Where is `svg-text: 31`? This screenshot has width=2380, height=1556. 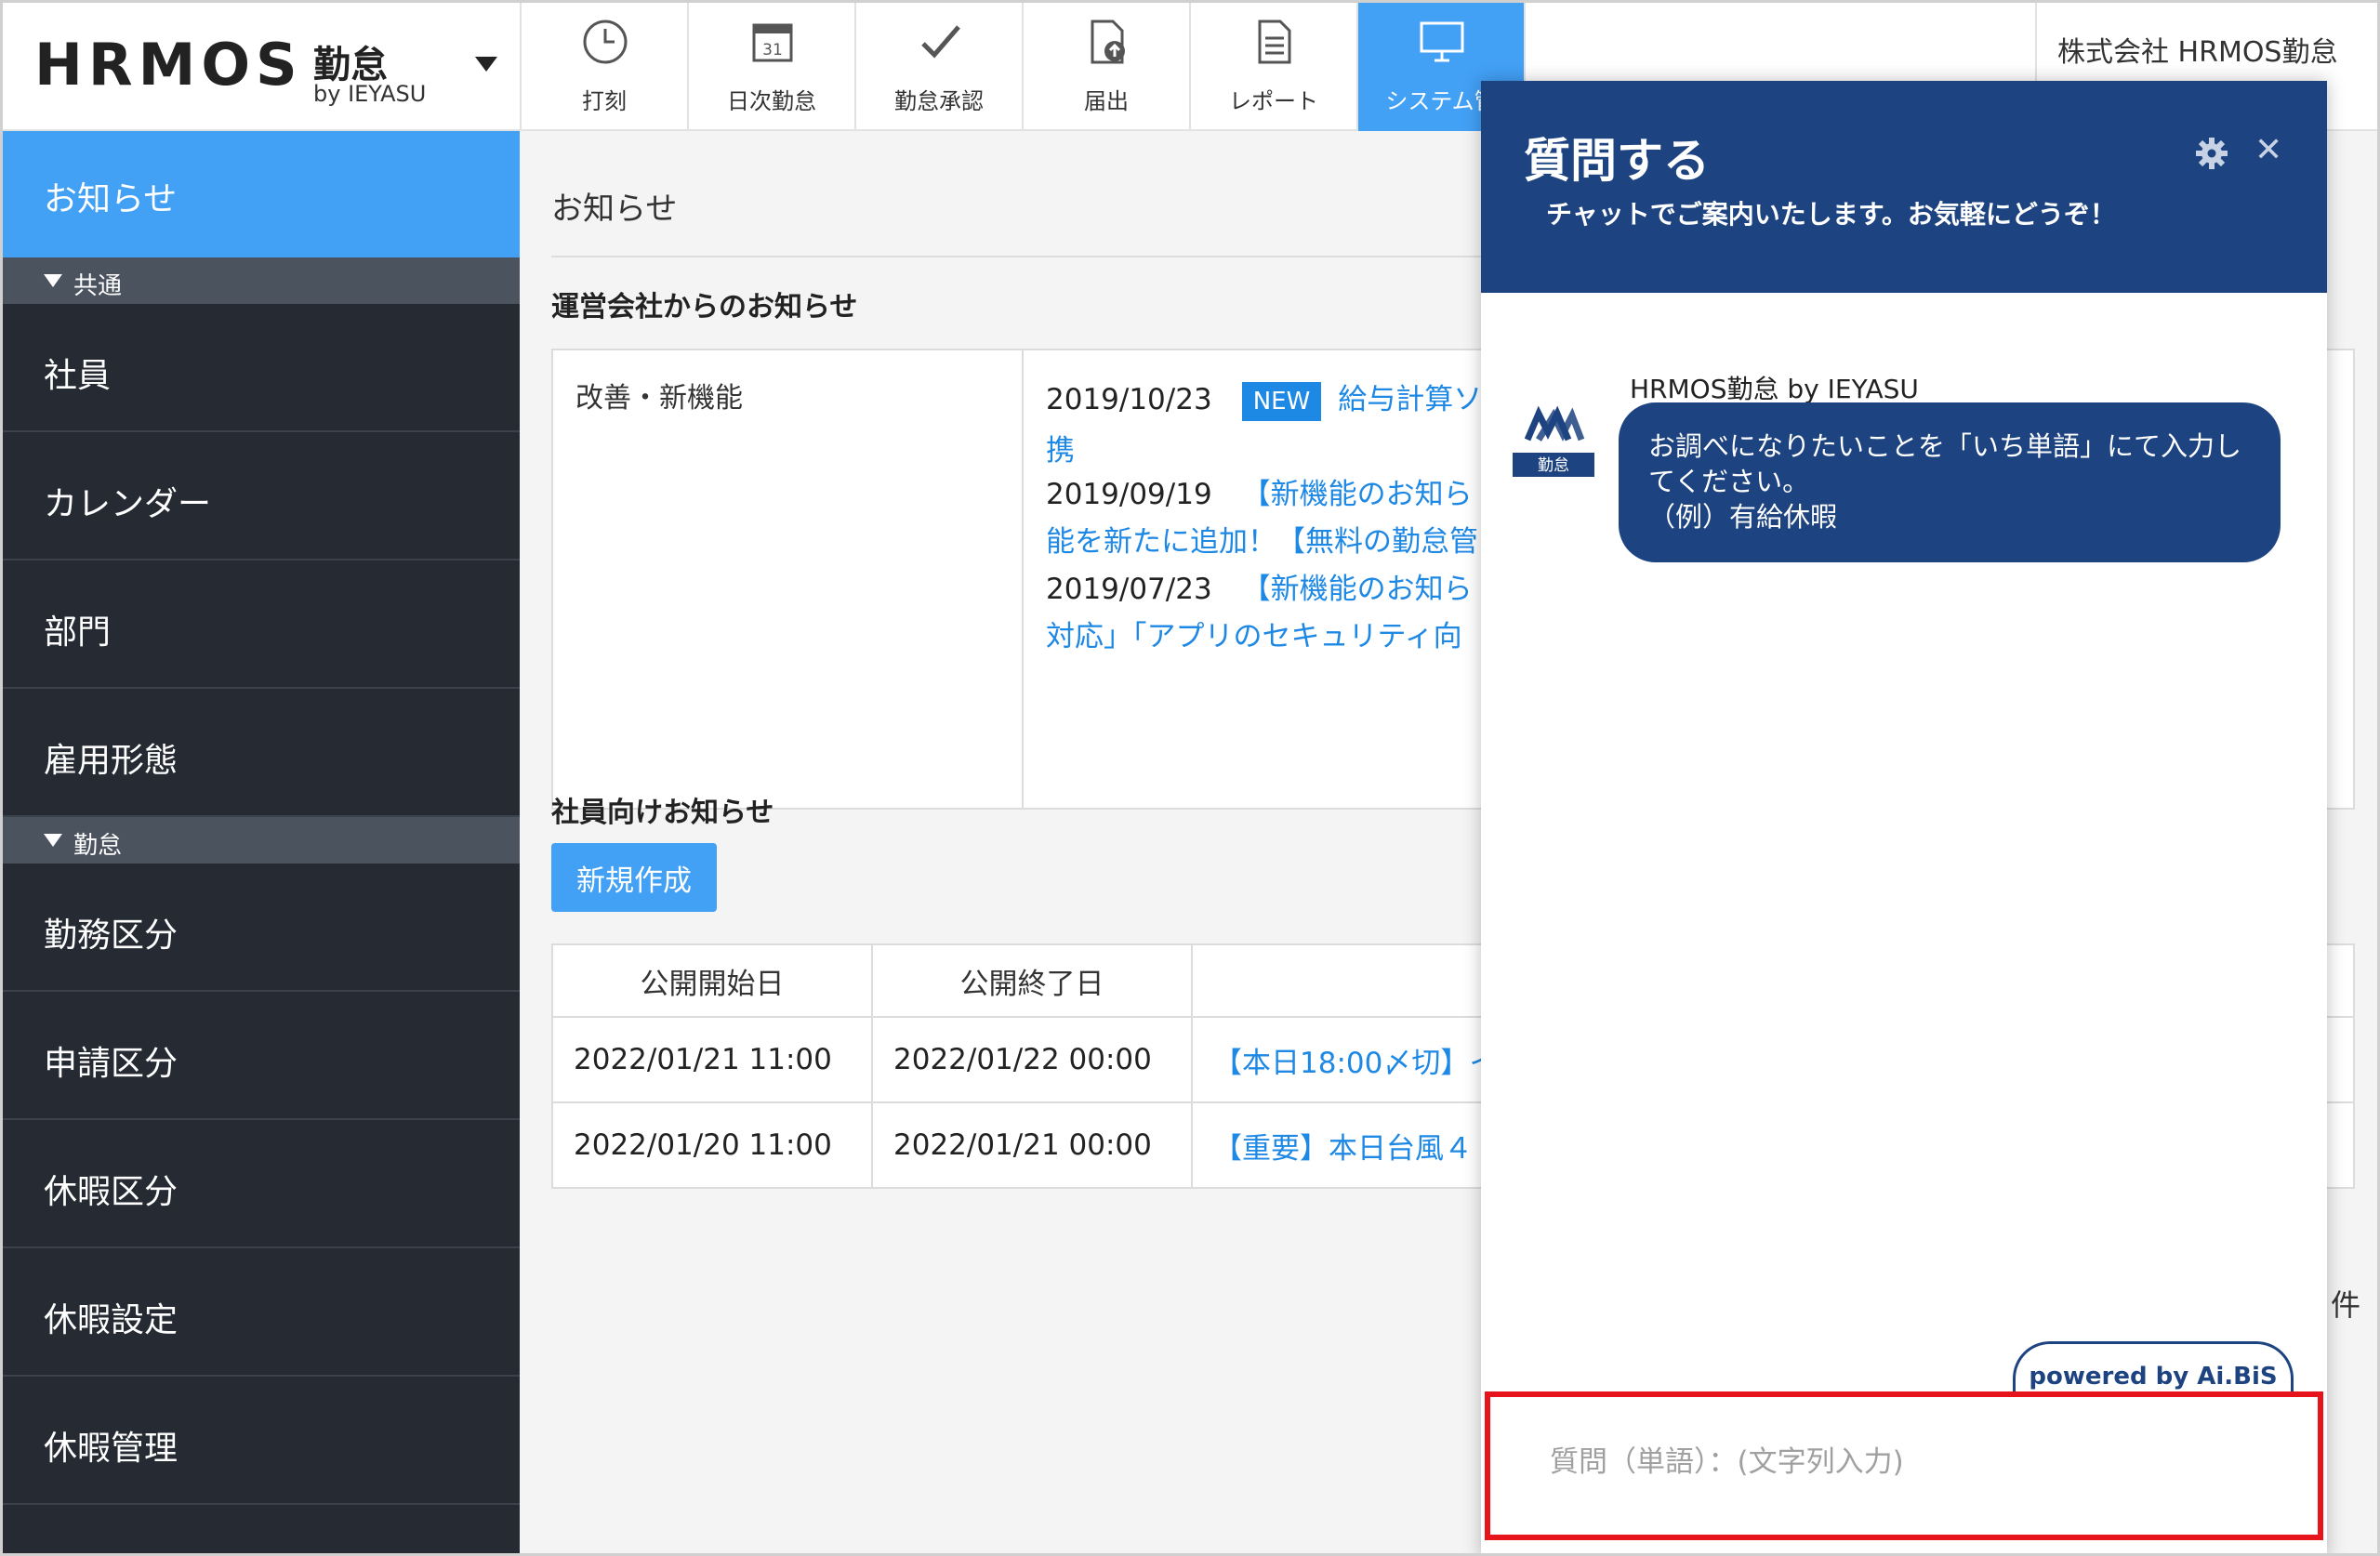 svg-text: 31 is located at coordinates (772, 50).